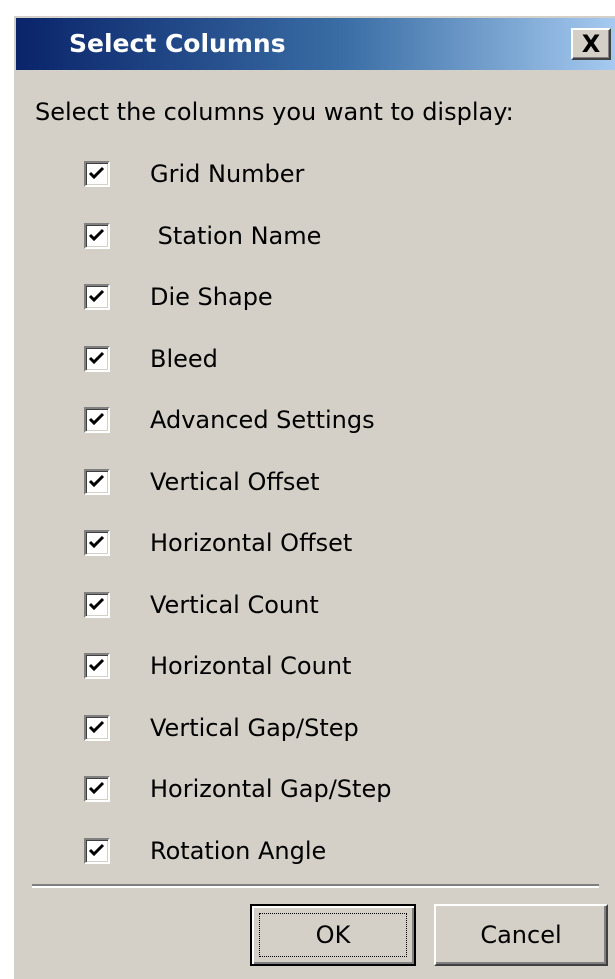 Image resolution: width=615 pixels, height=979 pixels. What do you see at coordinates (235, 482) in the screenshot?
I see `column-label: Vertical Offset` at bounding box center [235, 482].